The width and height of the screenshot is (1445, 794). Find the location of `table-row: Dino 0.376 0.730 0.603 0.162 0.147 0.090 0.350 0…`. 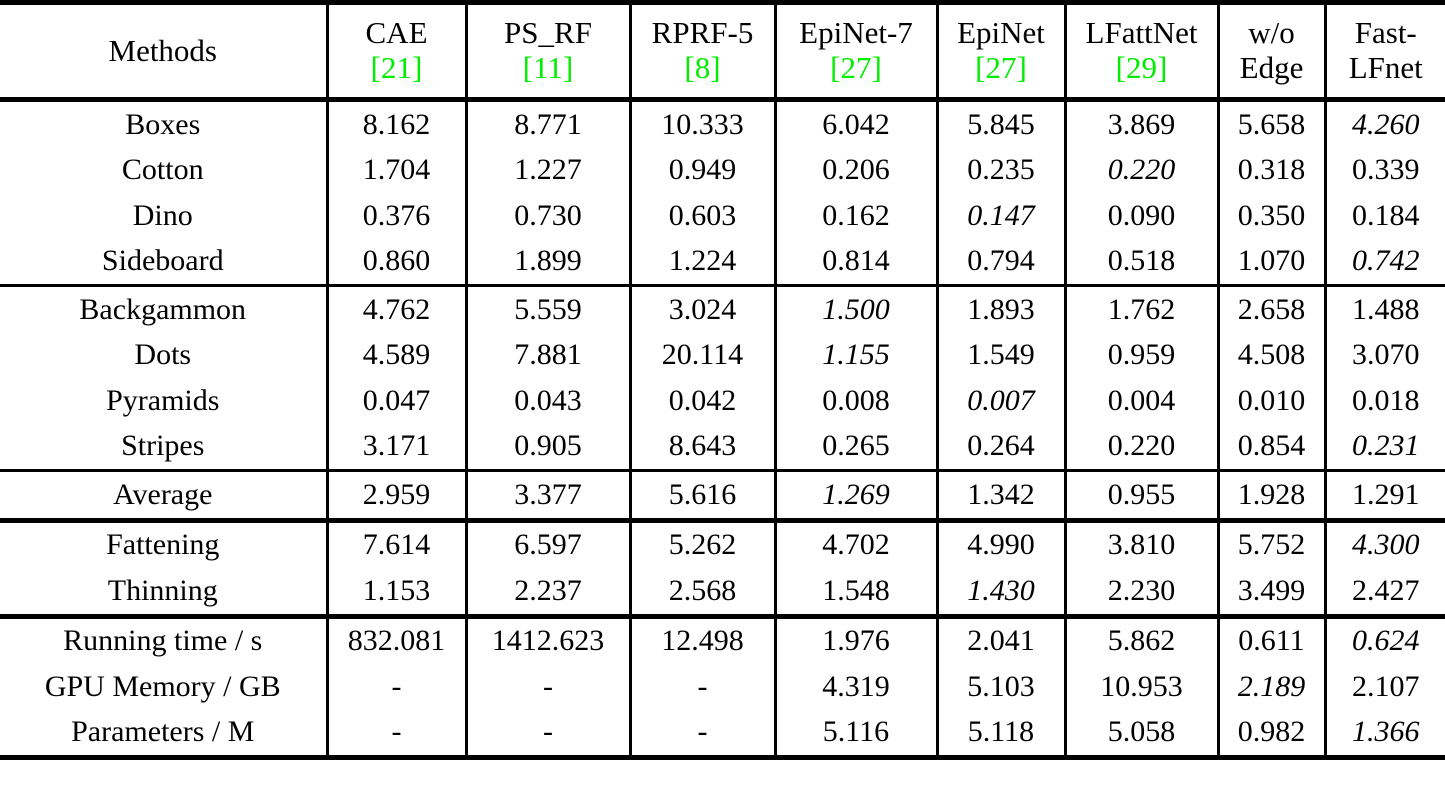

table-row: Dino 0.376 0.730 0.603 0.162 0.147 0.090 0.350 0… is located at coordinates (722, 216).